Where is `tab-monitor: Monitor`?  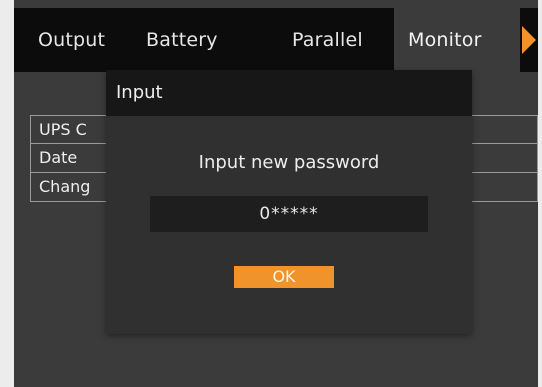
tab-monitor: Monitor is located at coordinates (457, 40).